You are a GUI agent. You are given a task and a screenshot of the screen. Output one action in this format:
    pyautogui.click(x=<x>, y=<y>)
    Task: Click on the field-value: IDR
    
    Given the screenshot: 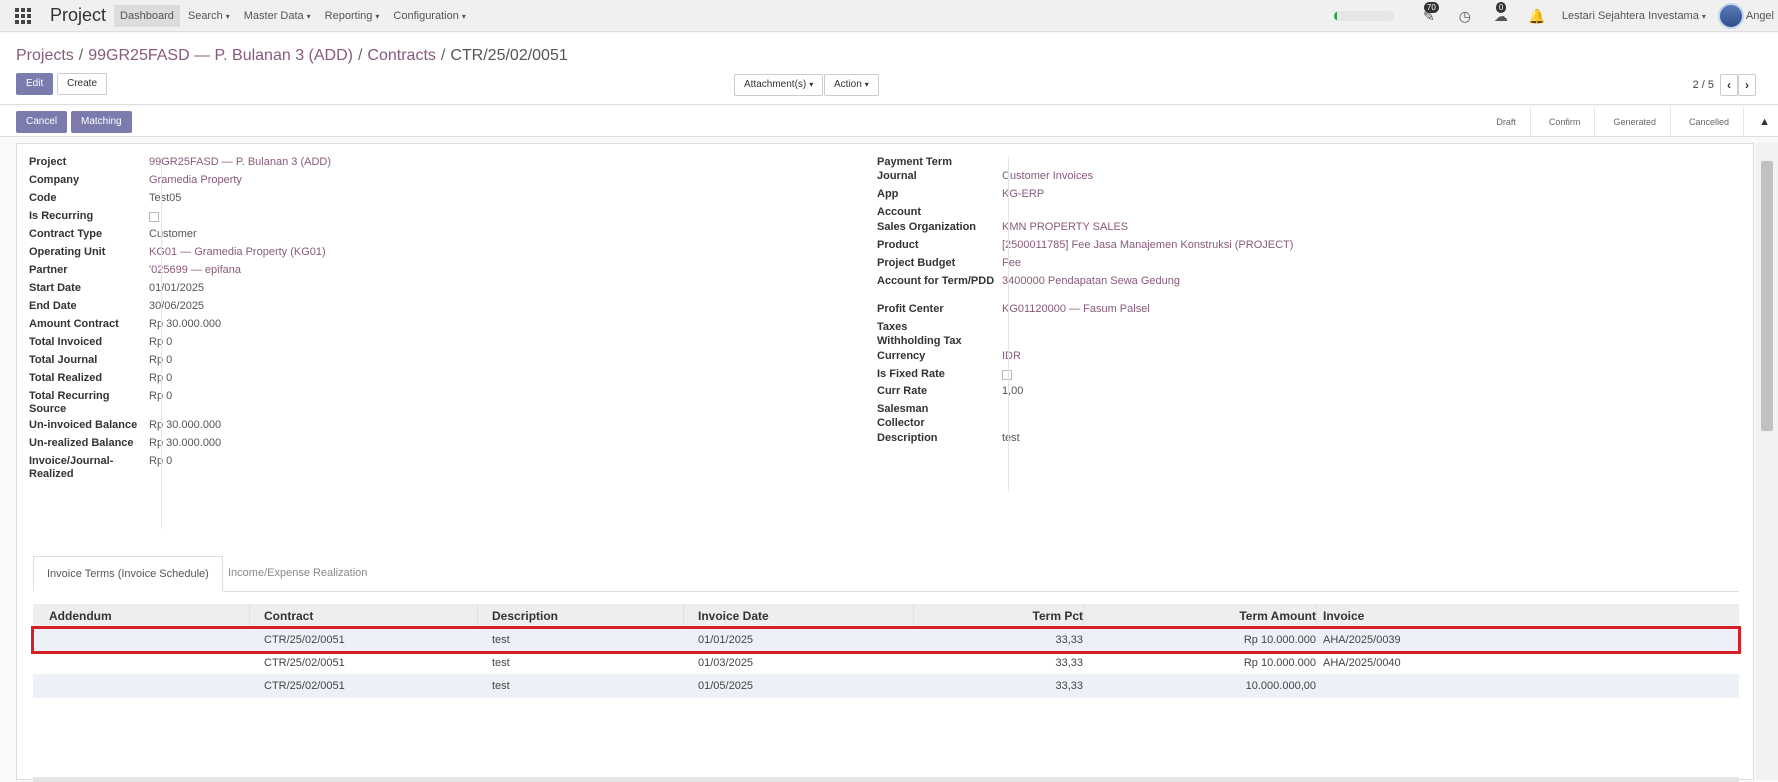 What is the action you would take?
    pyautogui.click(x=1011, y=356)
    